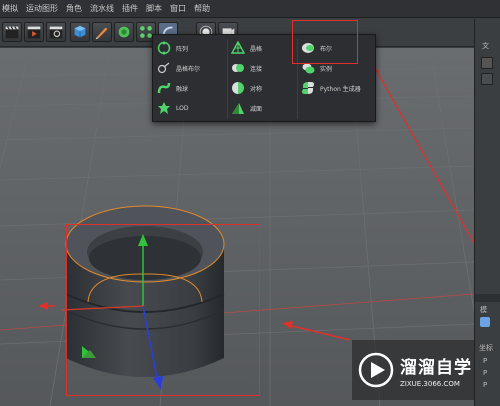 Image resolution: width=500 pixels, height=406 pixels. What do you see at coordinates (308, 88) in the screenshot?
I see `python-generator-icon` at bounding box center [308, 88].